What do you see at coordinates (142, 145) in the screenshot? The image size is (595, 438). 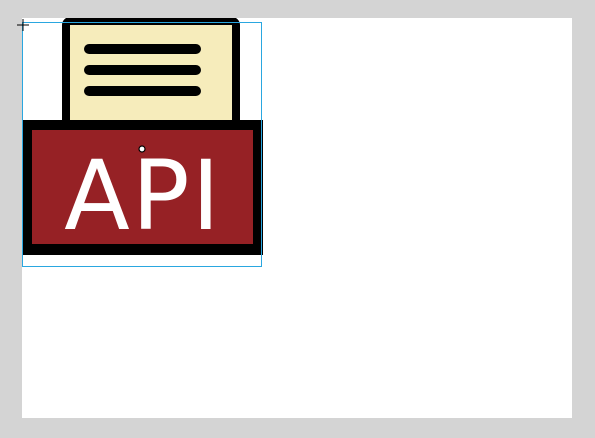 I see `center-point-handle` at bounding box center [142, 145].